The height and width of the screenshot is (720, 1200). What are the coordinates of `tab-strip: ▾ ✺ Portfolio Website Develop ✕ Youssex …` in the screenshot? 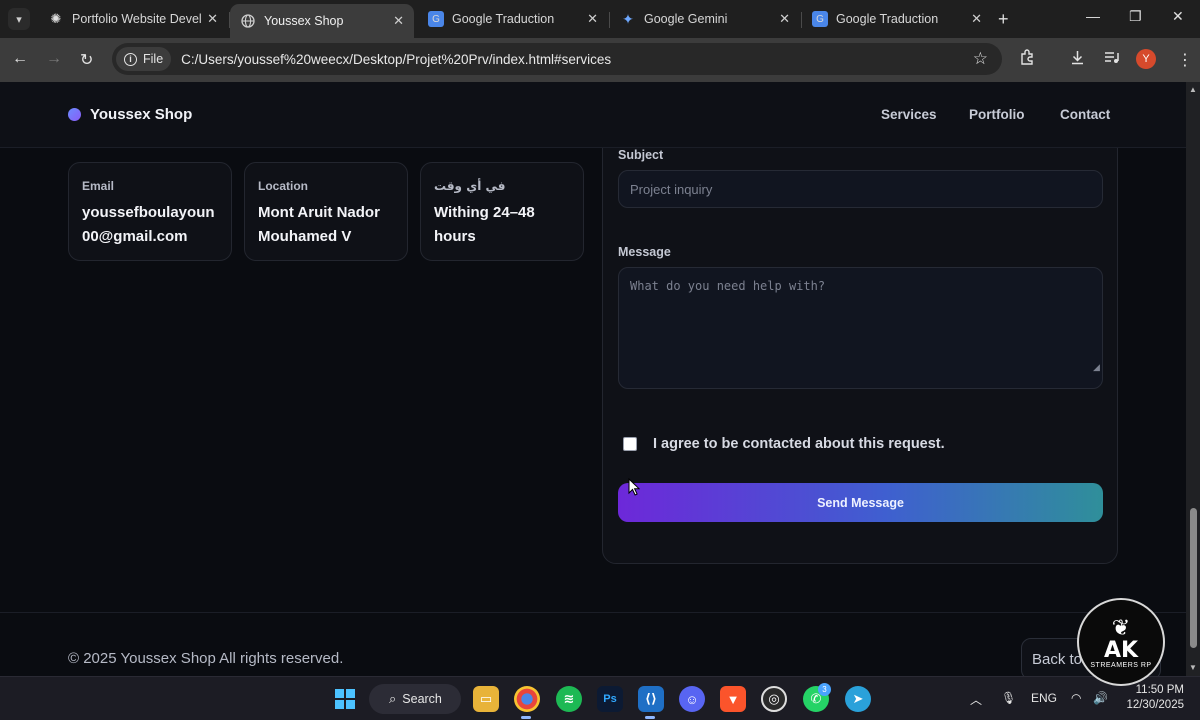 It's located at (600, 19).